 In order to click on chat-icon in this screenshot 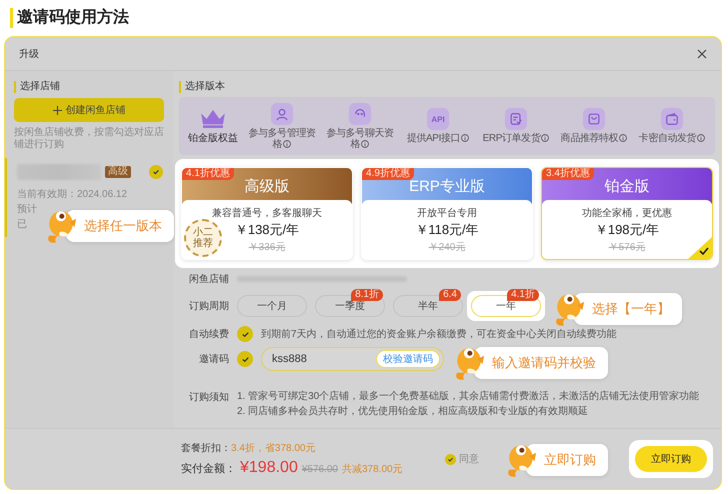, I will do `click(360, 113)`.